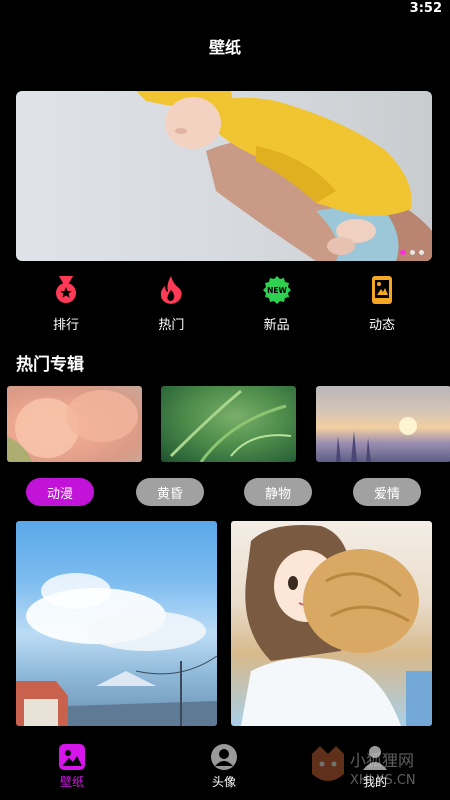 This screenshot has height=800, width=450. What do you see at coordinates (224, 304) in the screenshot?
I see `quick-nav: 排行 热门 NEW 新品 动态` at bounding box center [224, 304].